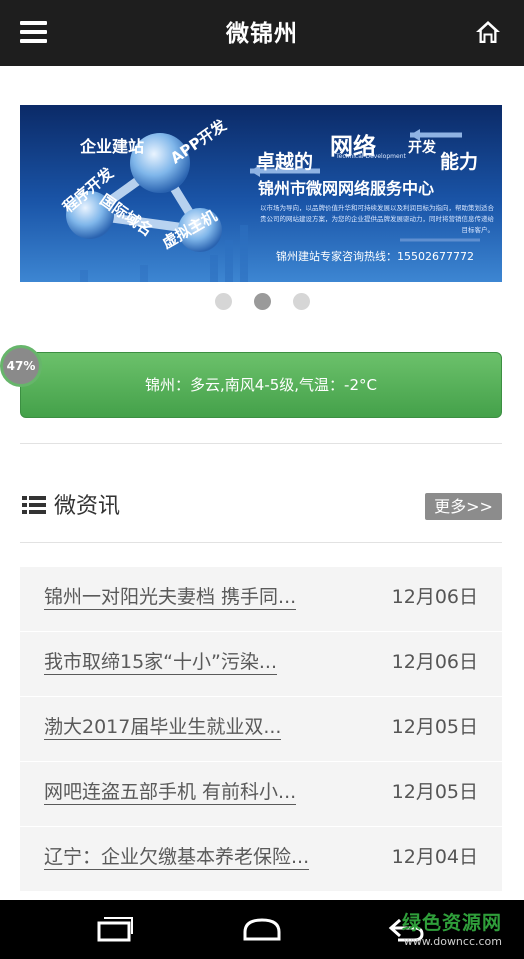  I want to click on watermark-url: www.downcc.com, so click(452, 941).